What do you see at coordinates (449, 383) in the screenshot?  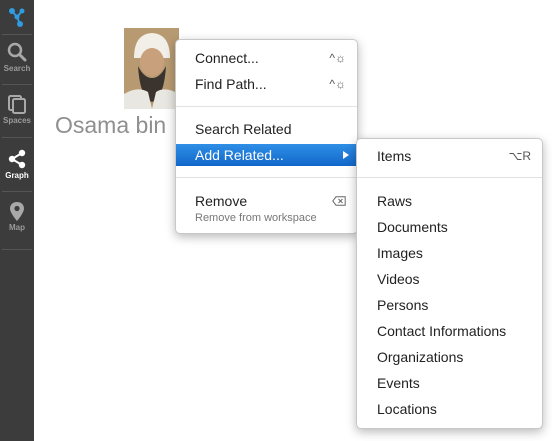 I see `submenu-item-events: Events` at bounding box center [449, 383].